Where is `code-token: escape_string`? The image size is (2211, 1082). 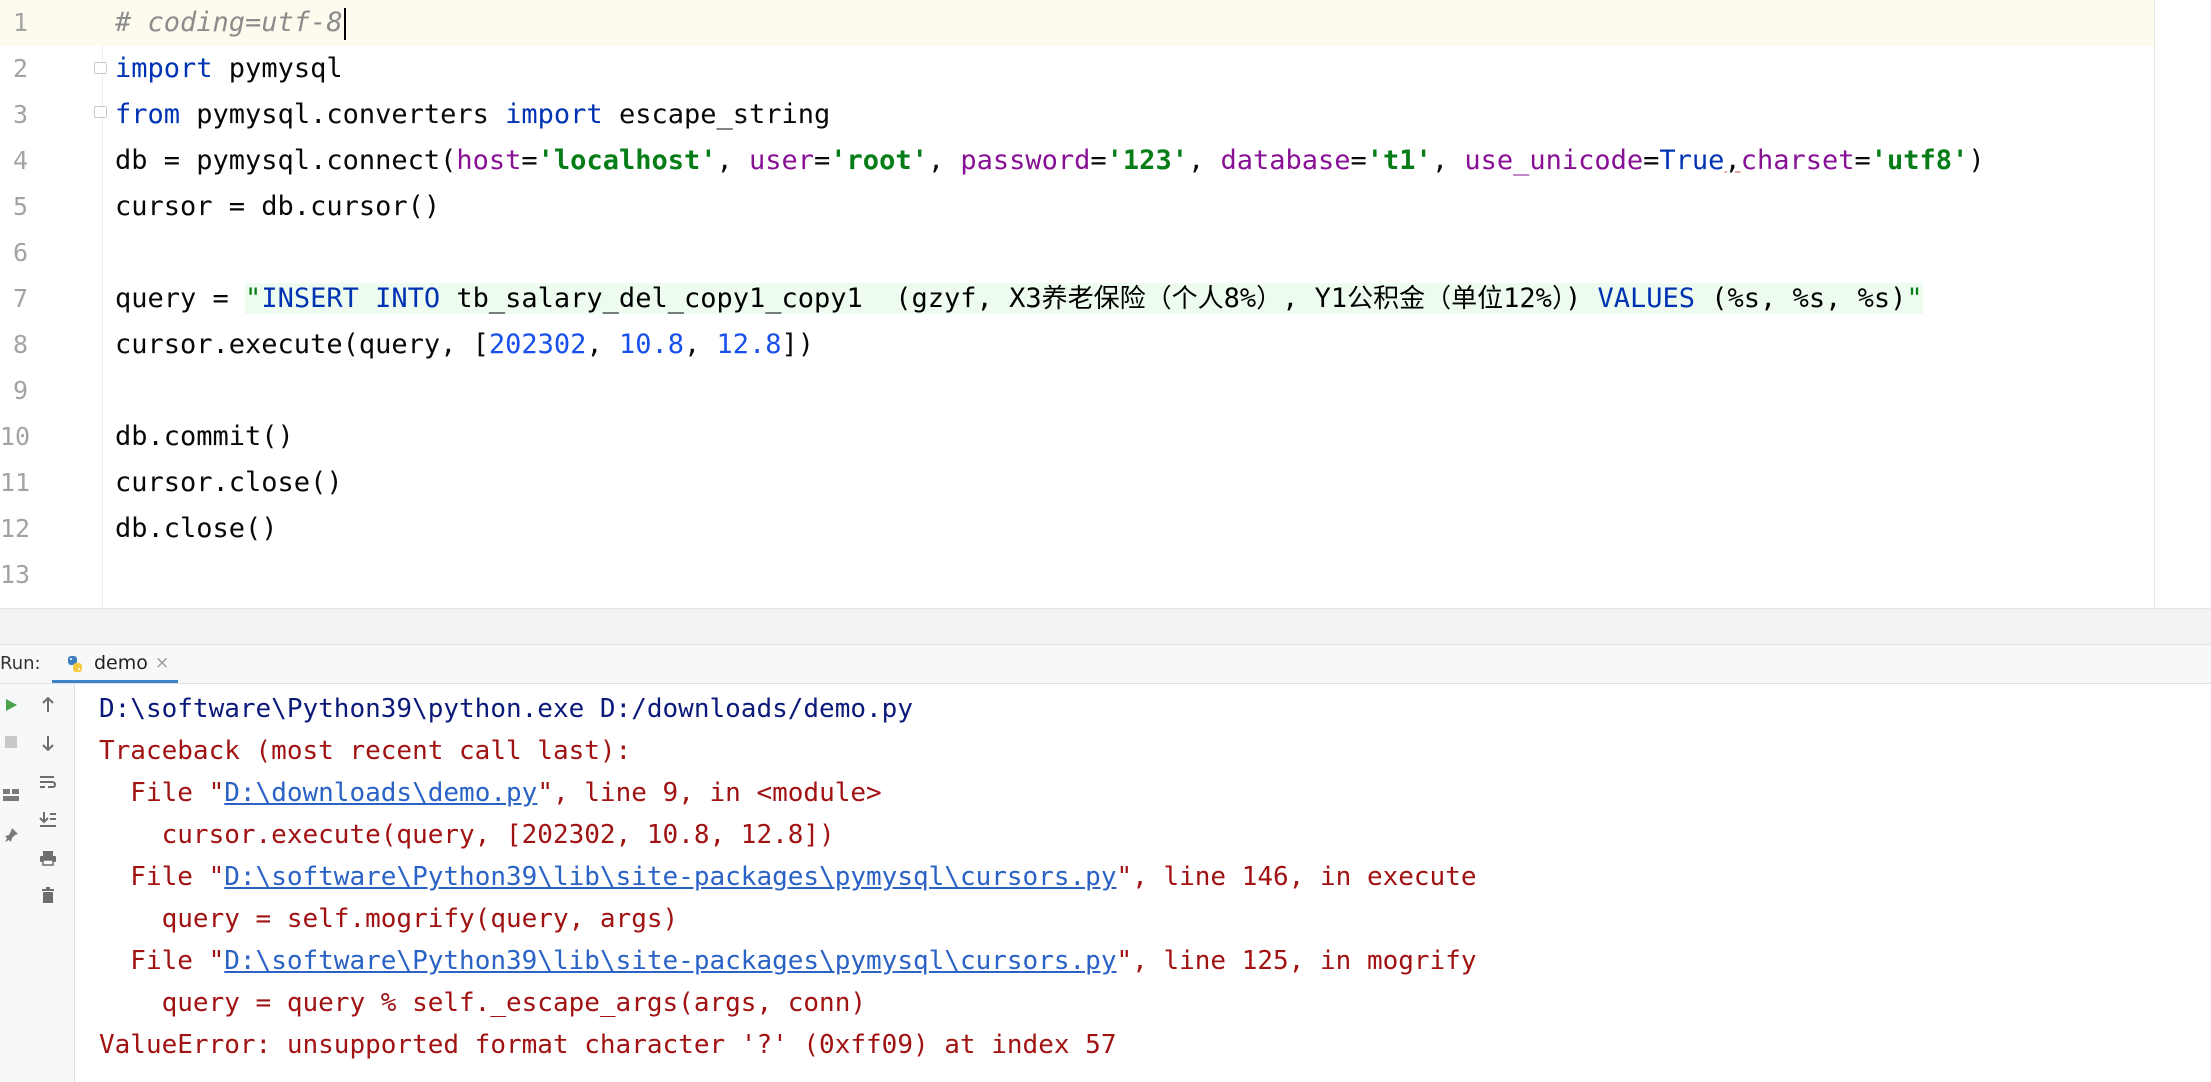 code-token: escape_string is located at coordinates (716, 114).